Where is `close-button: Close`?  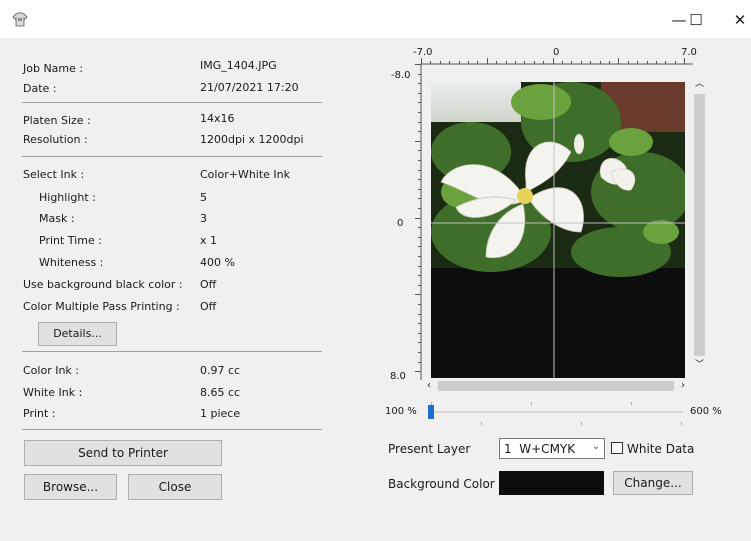 close-button: Close is located at coordinates (175, 487).